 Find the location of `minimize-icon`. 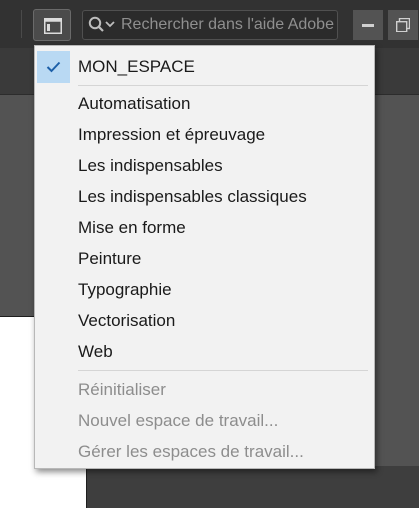

minimize-icon is located at coordinates (368, 25).